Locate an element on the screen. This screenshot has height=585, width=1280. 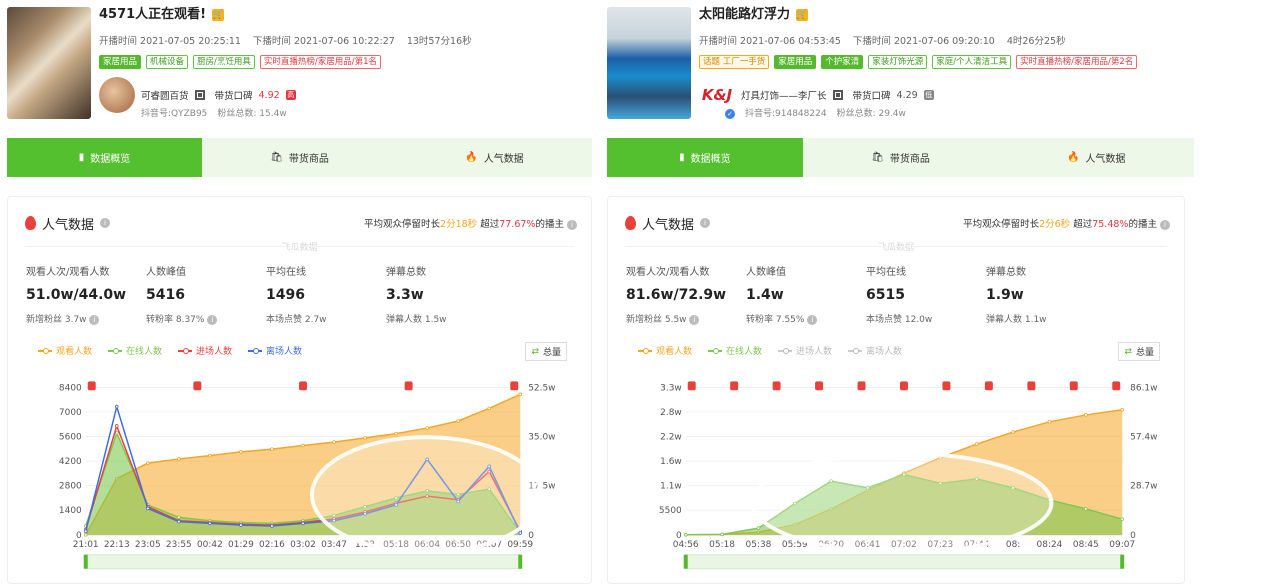
x-tick-label: 08:45 is located at coordinates (1086, 545).